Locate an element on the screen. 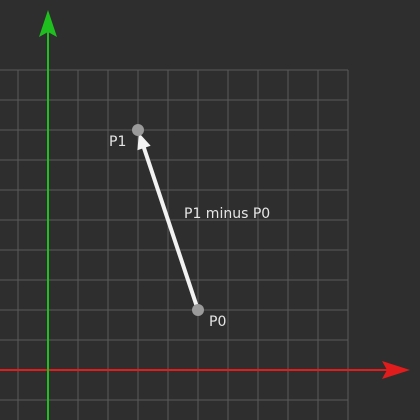  vector-label: P1 minus P0 is located at coordinates (227, 214).